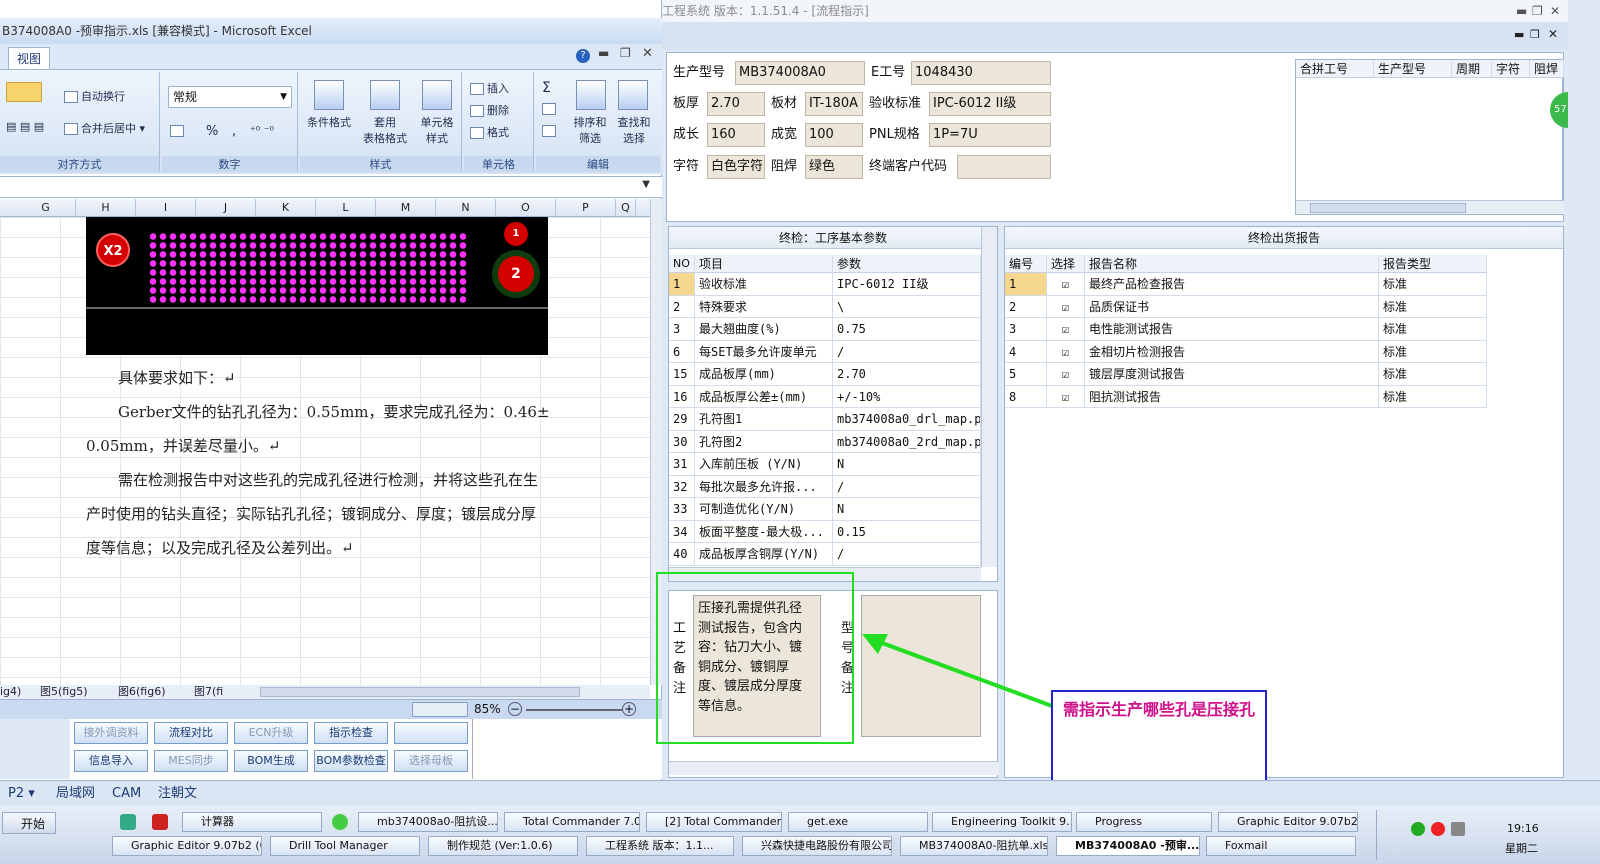 Image resolution: width=1600 pixels, height=864 pixels. What do you see at coordinates (191, 761) in the screenshot?
I see `tool-button: MES同步` at bounding box center [191, 761].